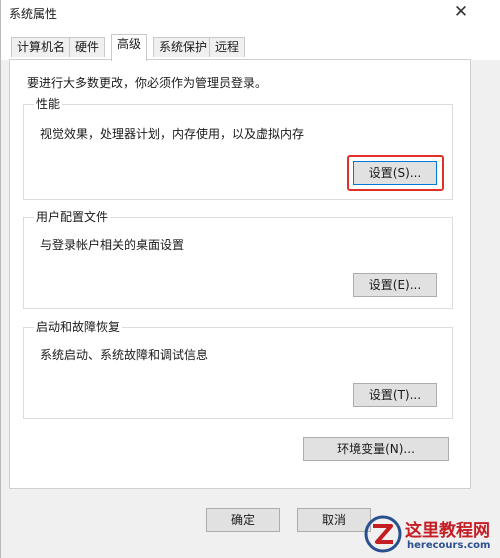 This screenshot has height=558, width=500. Describe the element at coordinates (48, 104) in the screenshot. I see `performance-group-title: 性能` at that location.